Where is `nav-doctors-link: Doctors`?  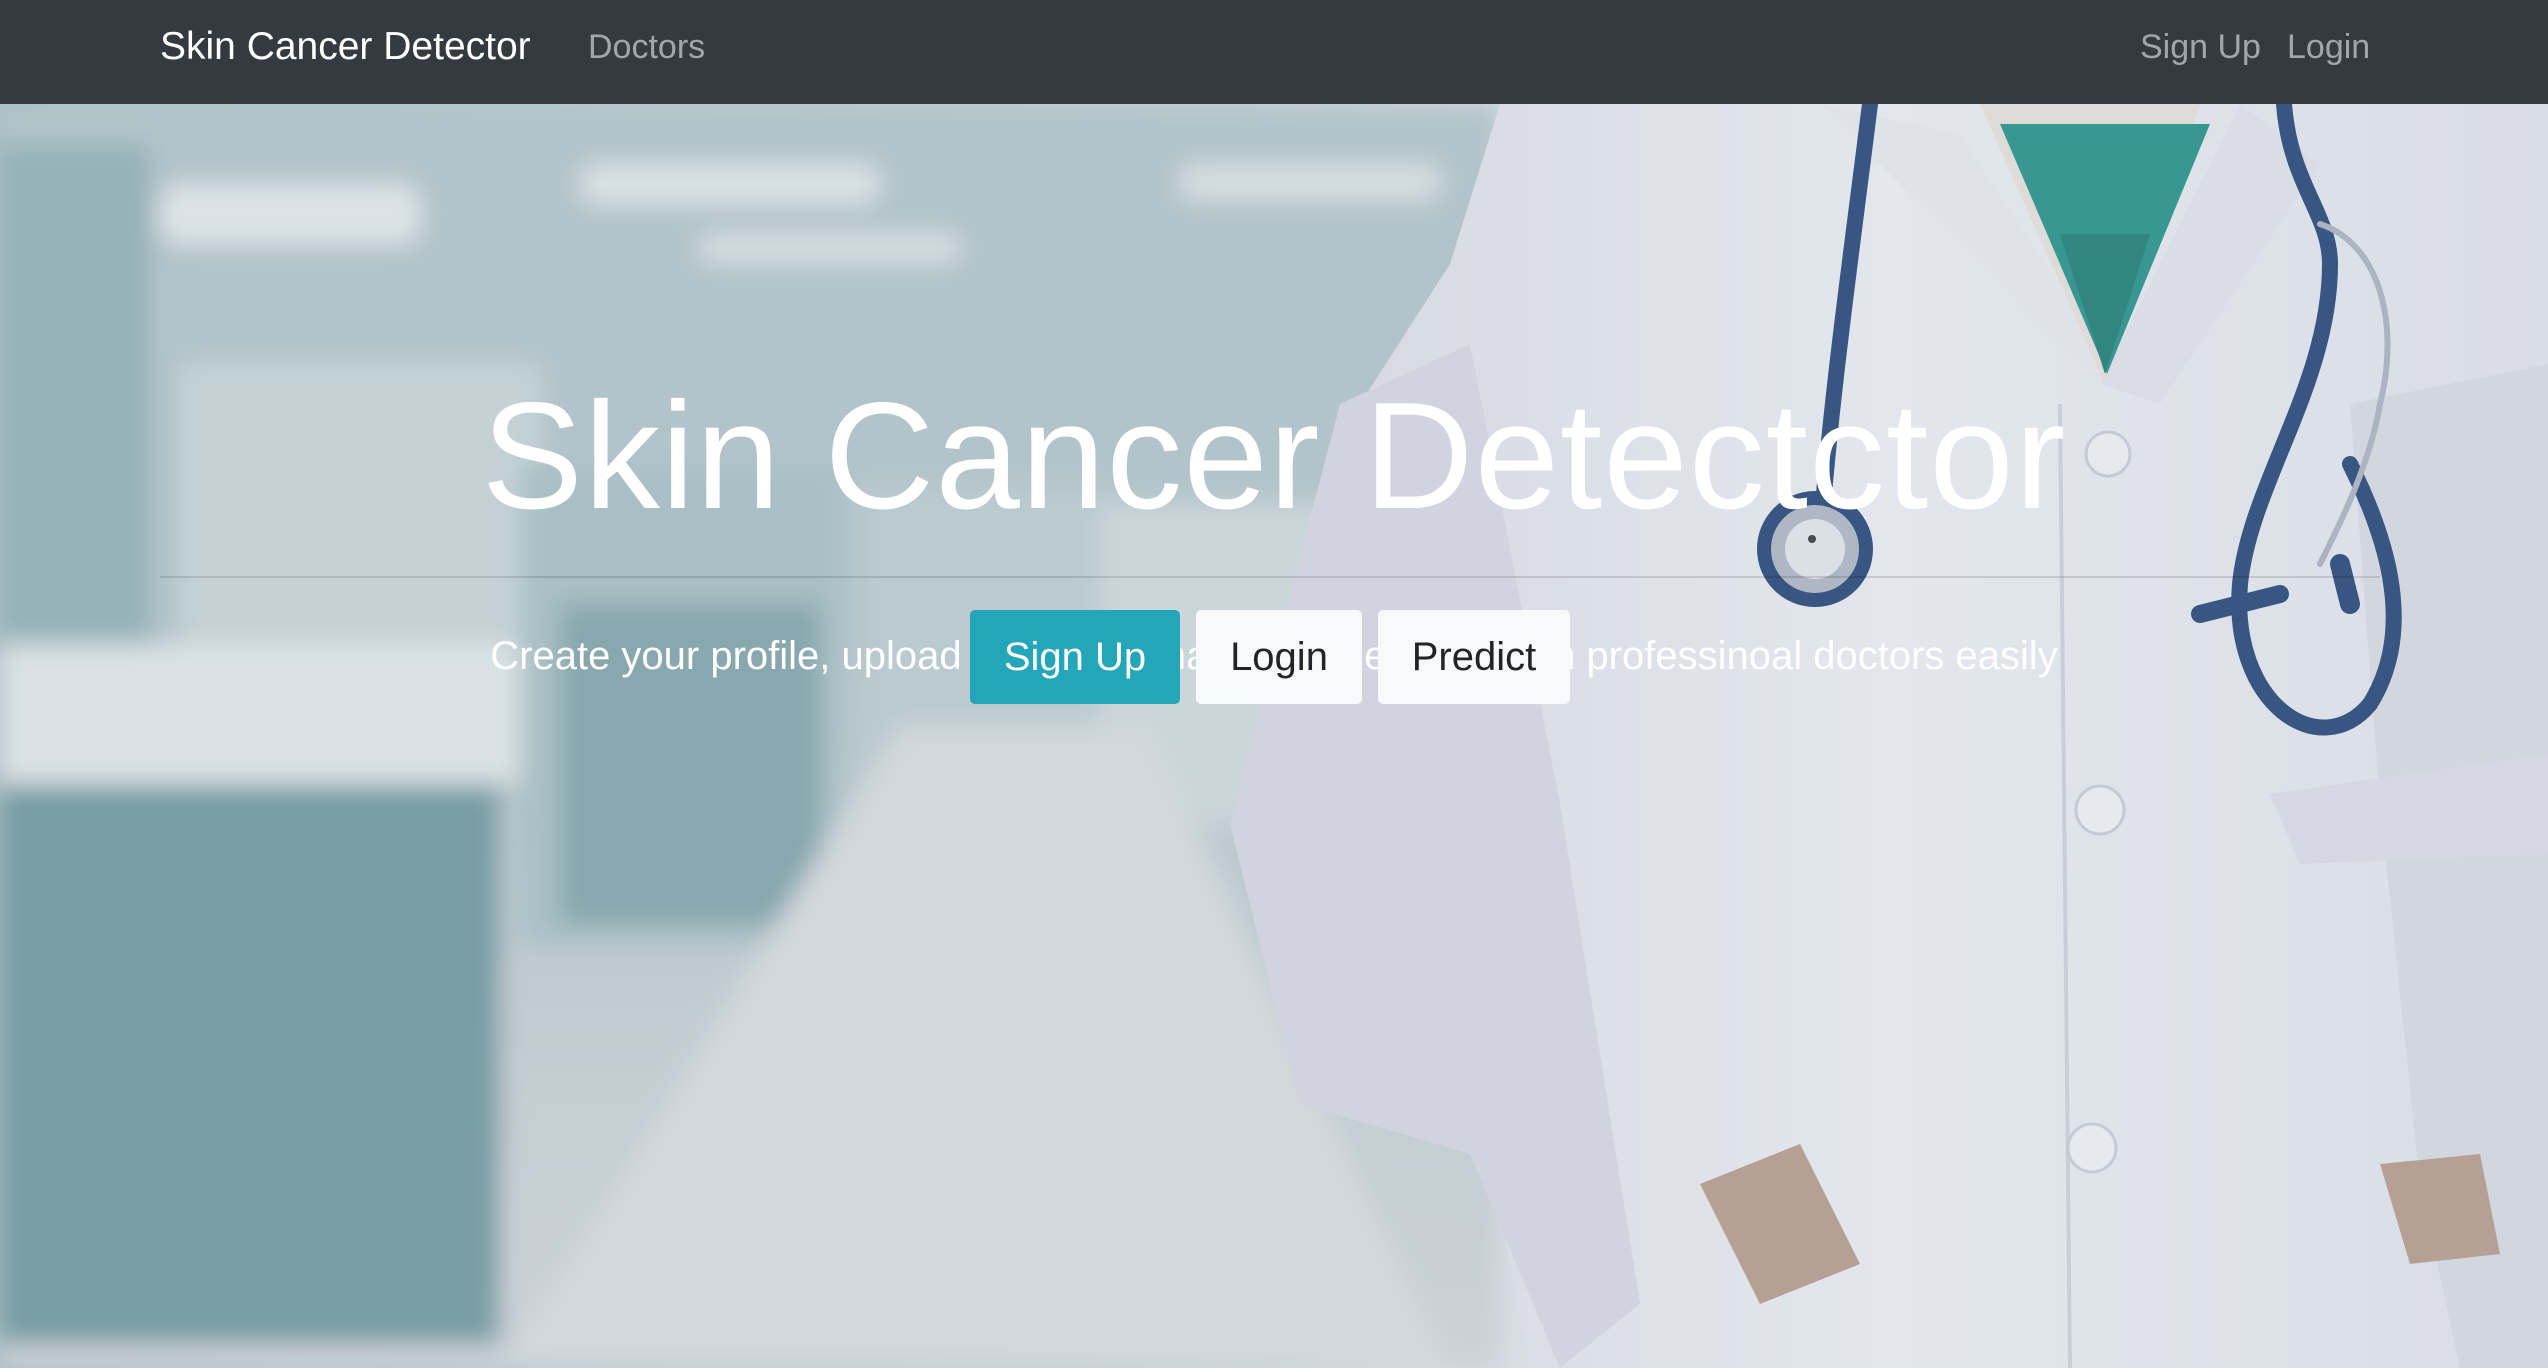
nav-doctors-link: Doctors is located at coordinates (646, 47).